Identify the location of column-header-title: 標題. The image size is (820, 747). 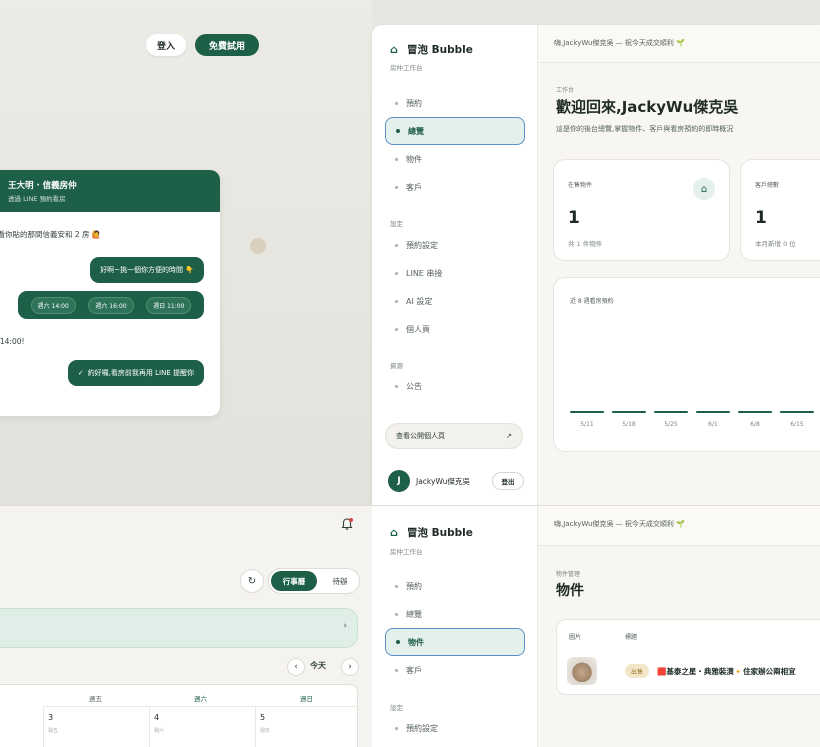
(631, 637).